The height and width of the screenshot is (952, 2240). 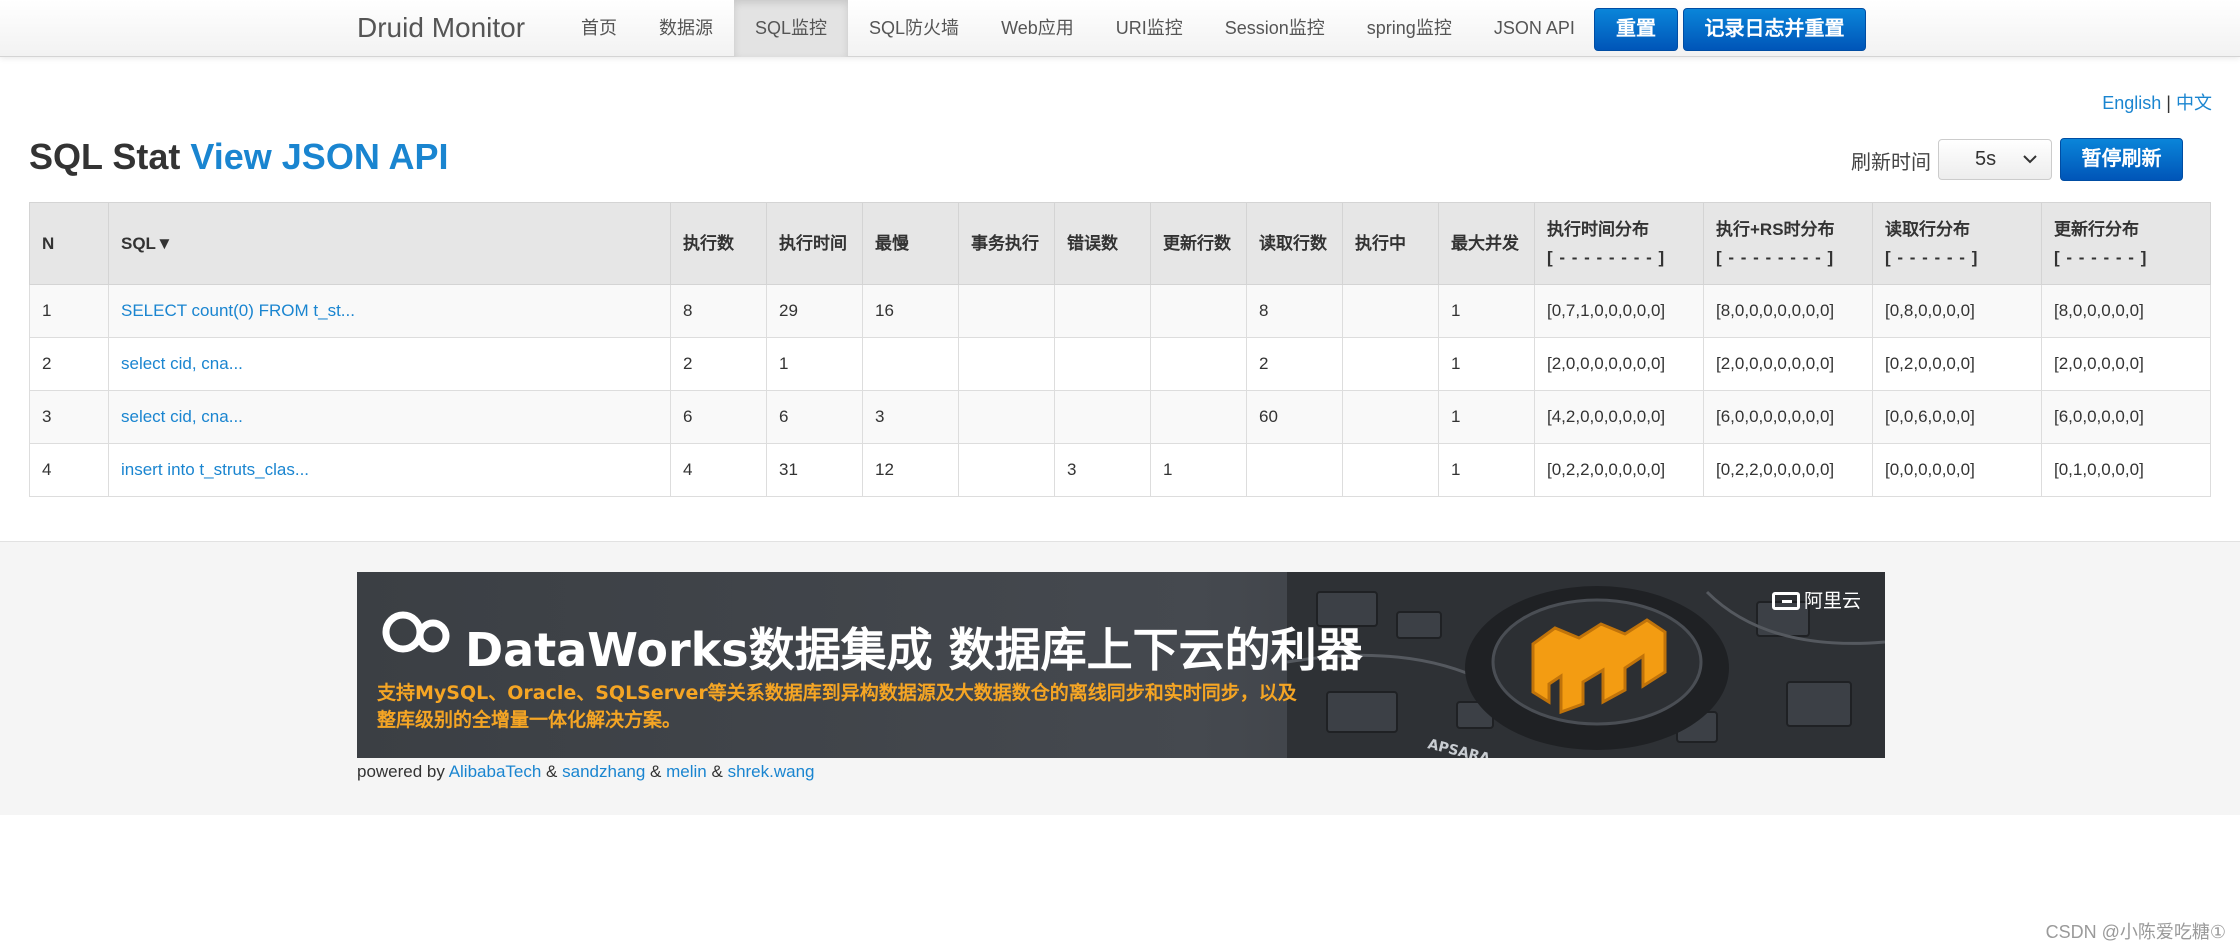 What do you see at coordinates (105, 156) in the screenshot?
I see `page-title-text: SQL Stat` at bounding box center [105, 156].